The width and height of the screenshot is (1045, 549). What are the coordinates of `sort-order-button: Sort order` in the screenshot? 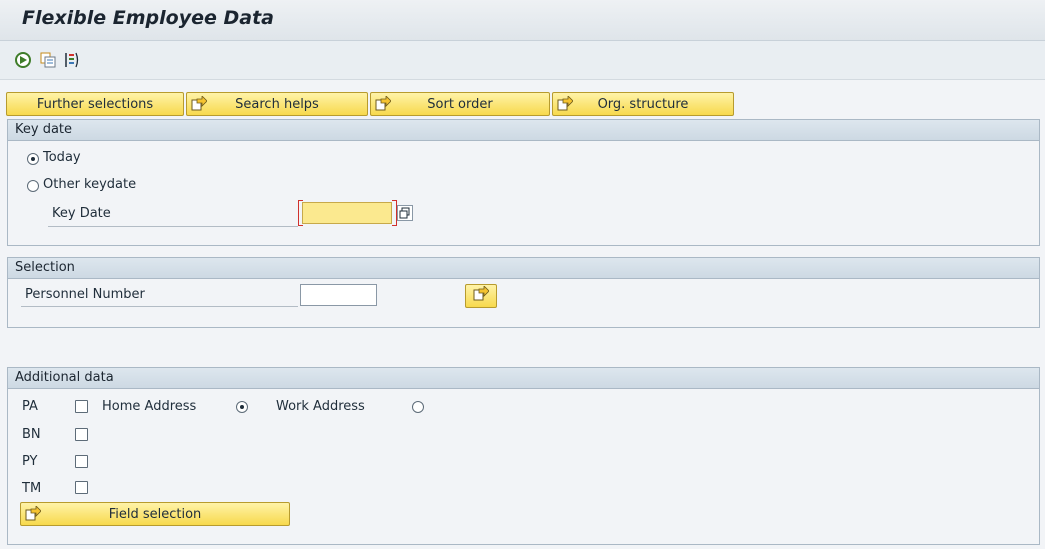 It's located at (460, 104).